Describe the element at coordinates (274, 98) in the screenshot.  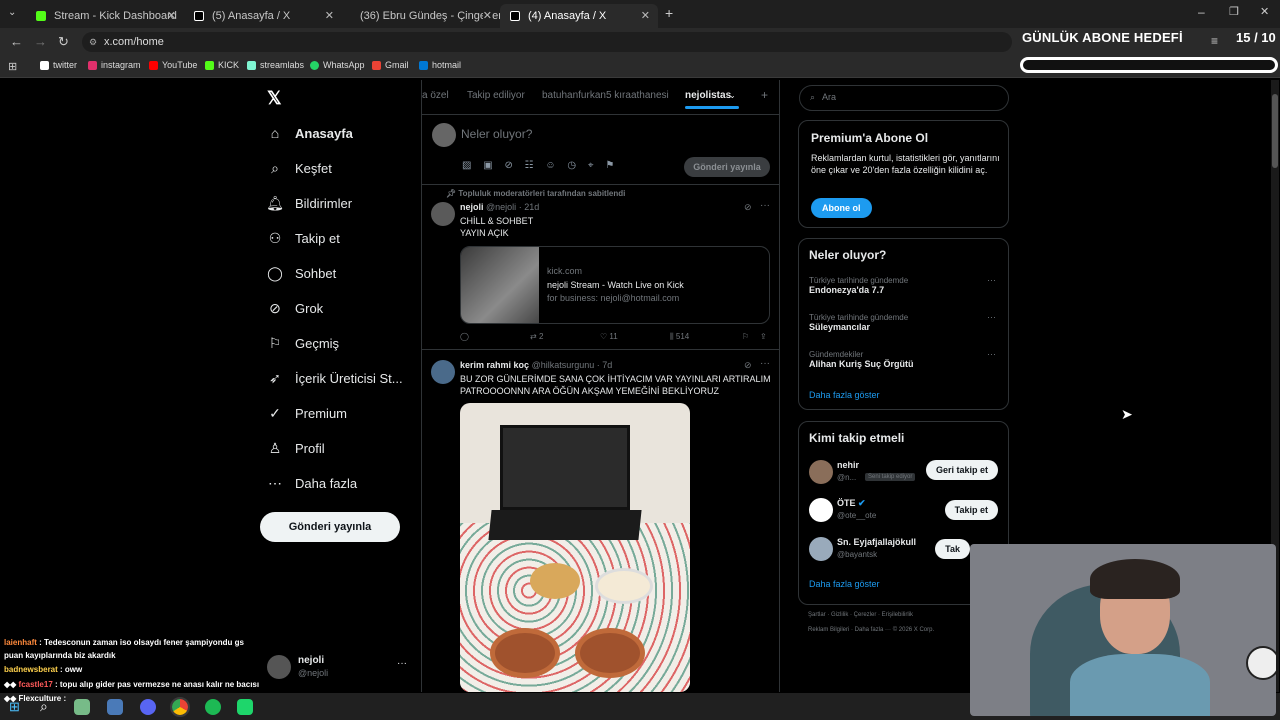
I see `x-logo-icon: 𝕏` at that location.